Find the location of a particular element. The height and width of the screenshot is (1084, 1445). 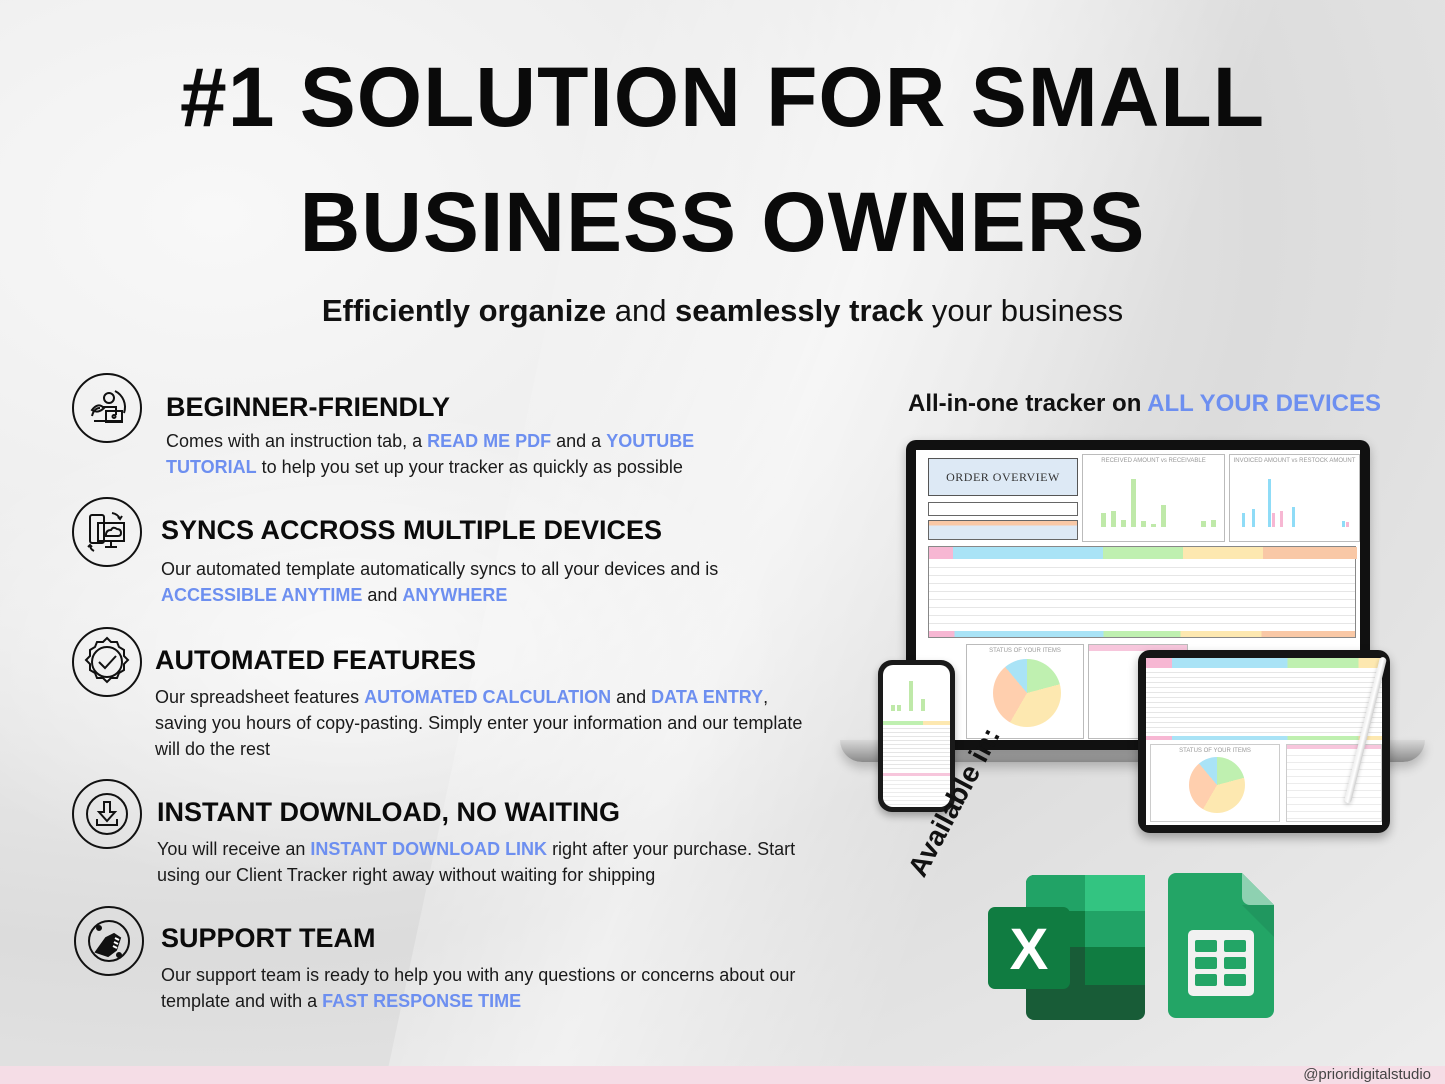

devices-heading: All-in-one tracker on ALL YOUR DEVICES is located at coordinates (1144, 404).